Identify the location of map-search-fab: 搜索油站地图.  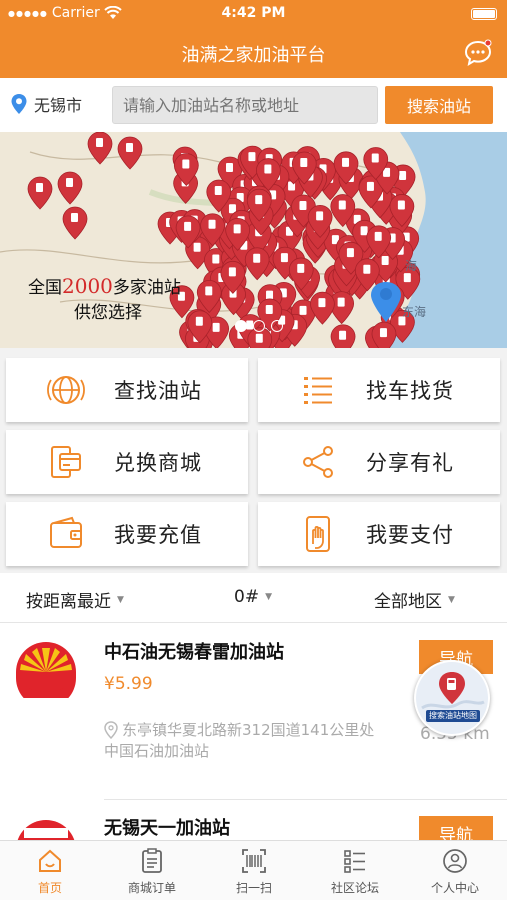
(452, 698).